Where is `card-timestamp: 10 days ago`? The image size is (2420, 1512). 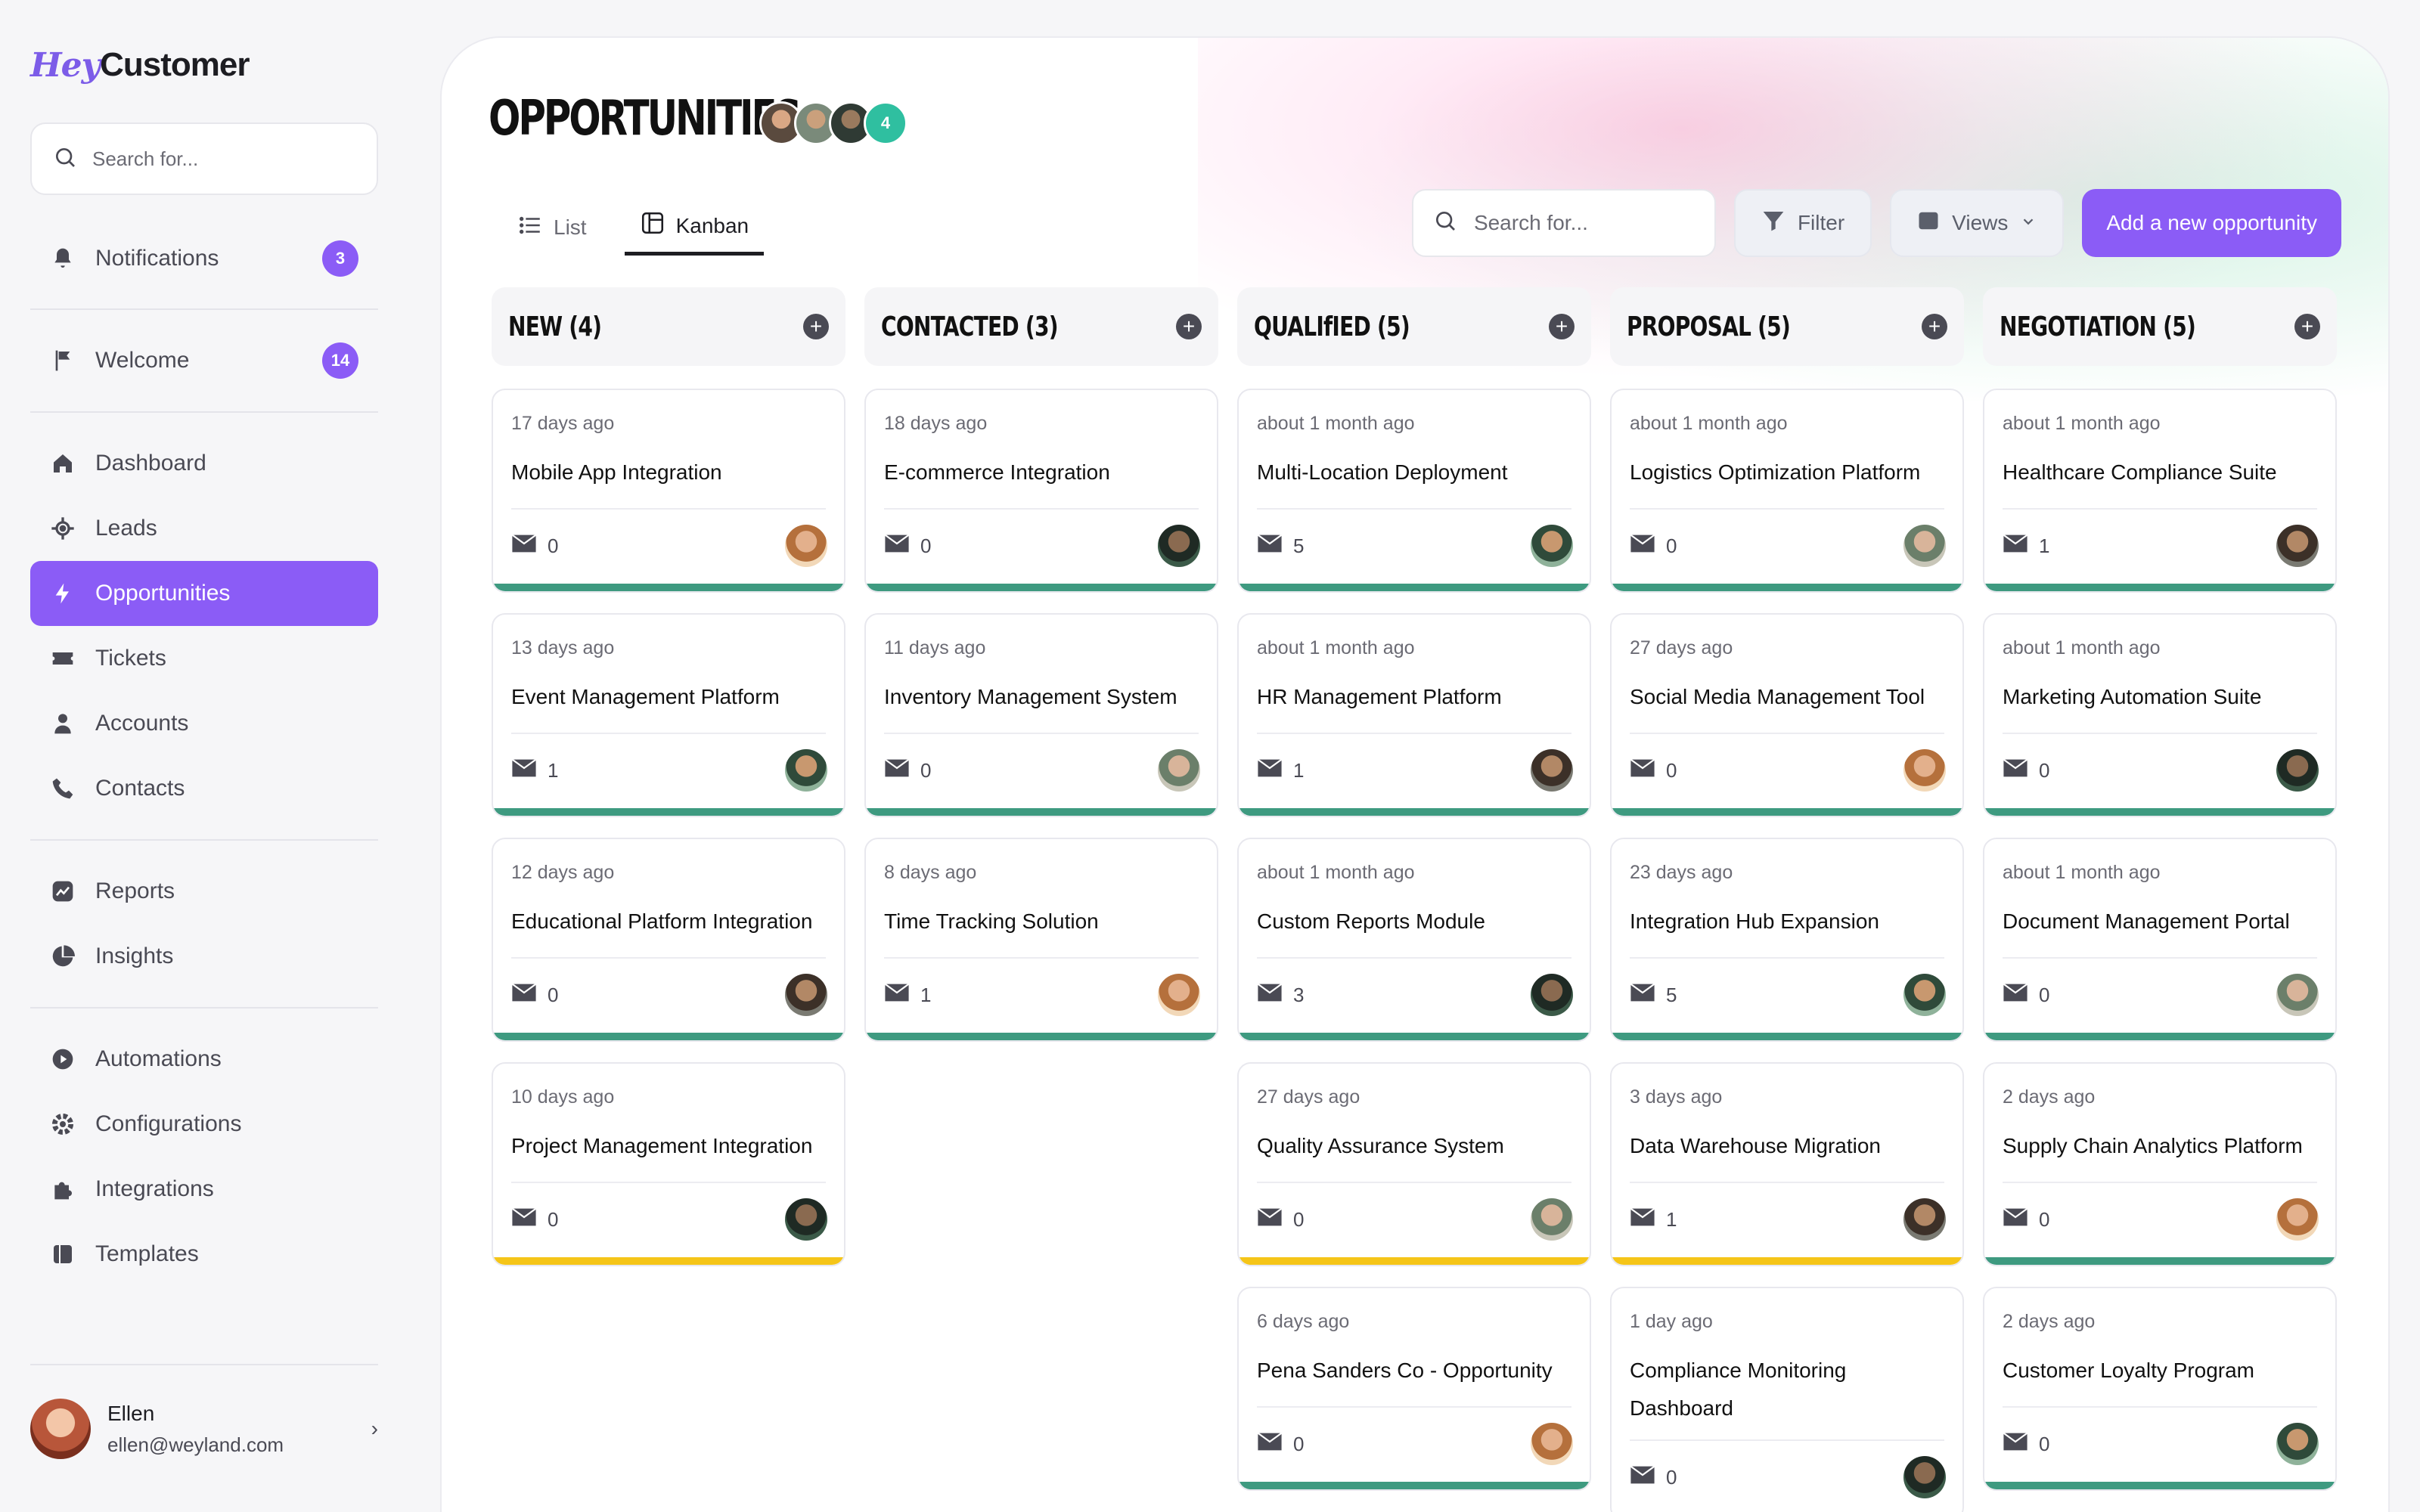
card-timestamp: 10 days ago is located at coordinates (563, 1097).